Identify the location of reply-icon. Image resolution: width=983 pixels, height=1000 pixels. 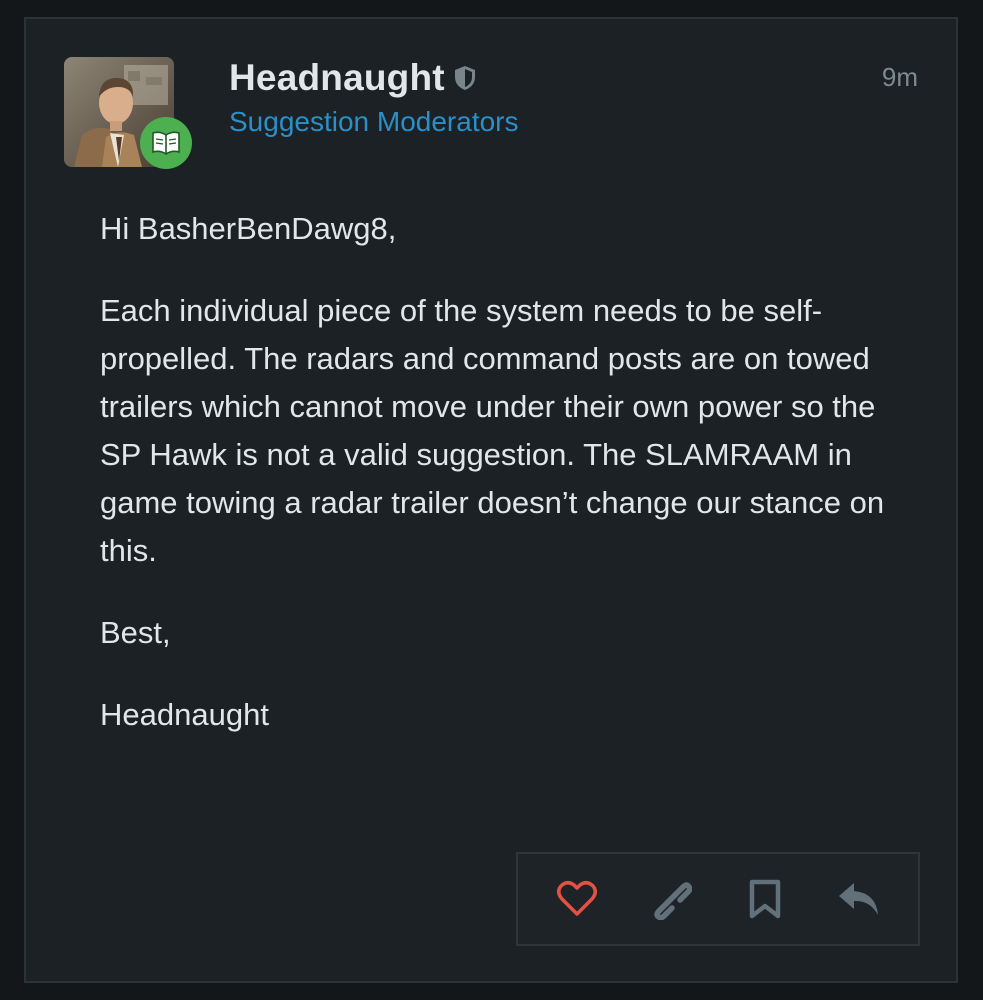
(858, 899).